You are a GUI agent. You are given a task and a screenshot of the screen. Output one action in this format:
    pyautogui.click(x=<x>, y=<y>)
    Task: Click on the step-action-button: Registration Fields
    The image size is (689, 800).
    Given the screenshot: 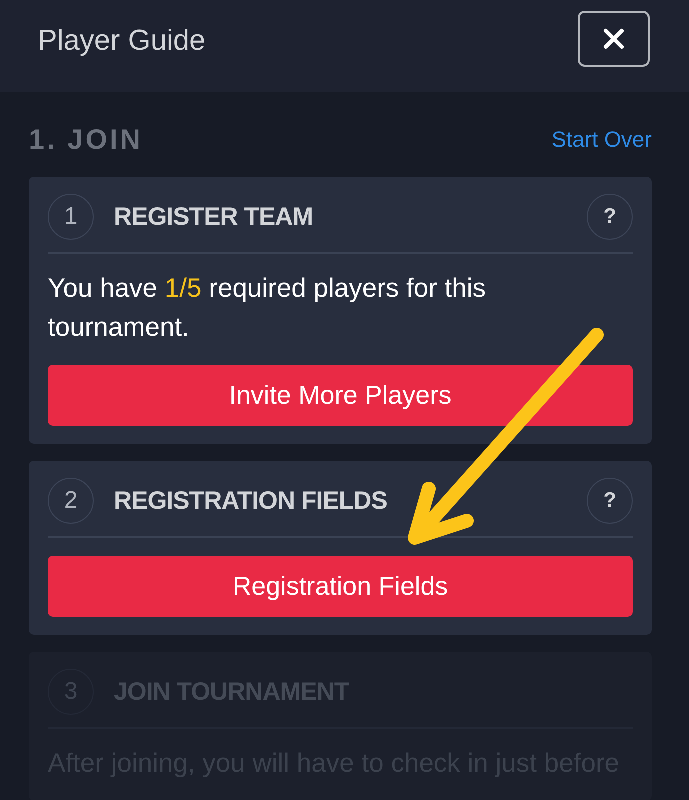 What is the action you would take?
    pyautogui.click(x=340, y=586)
    